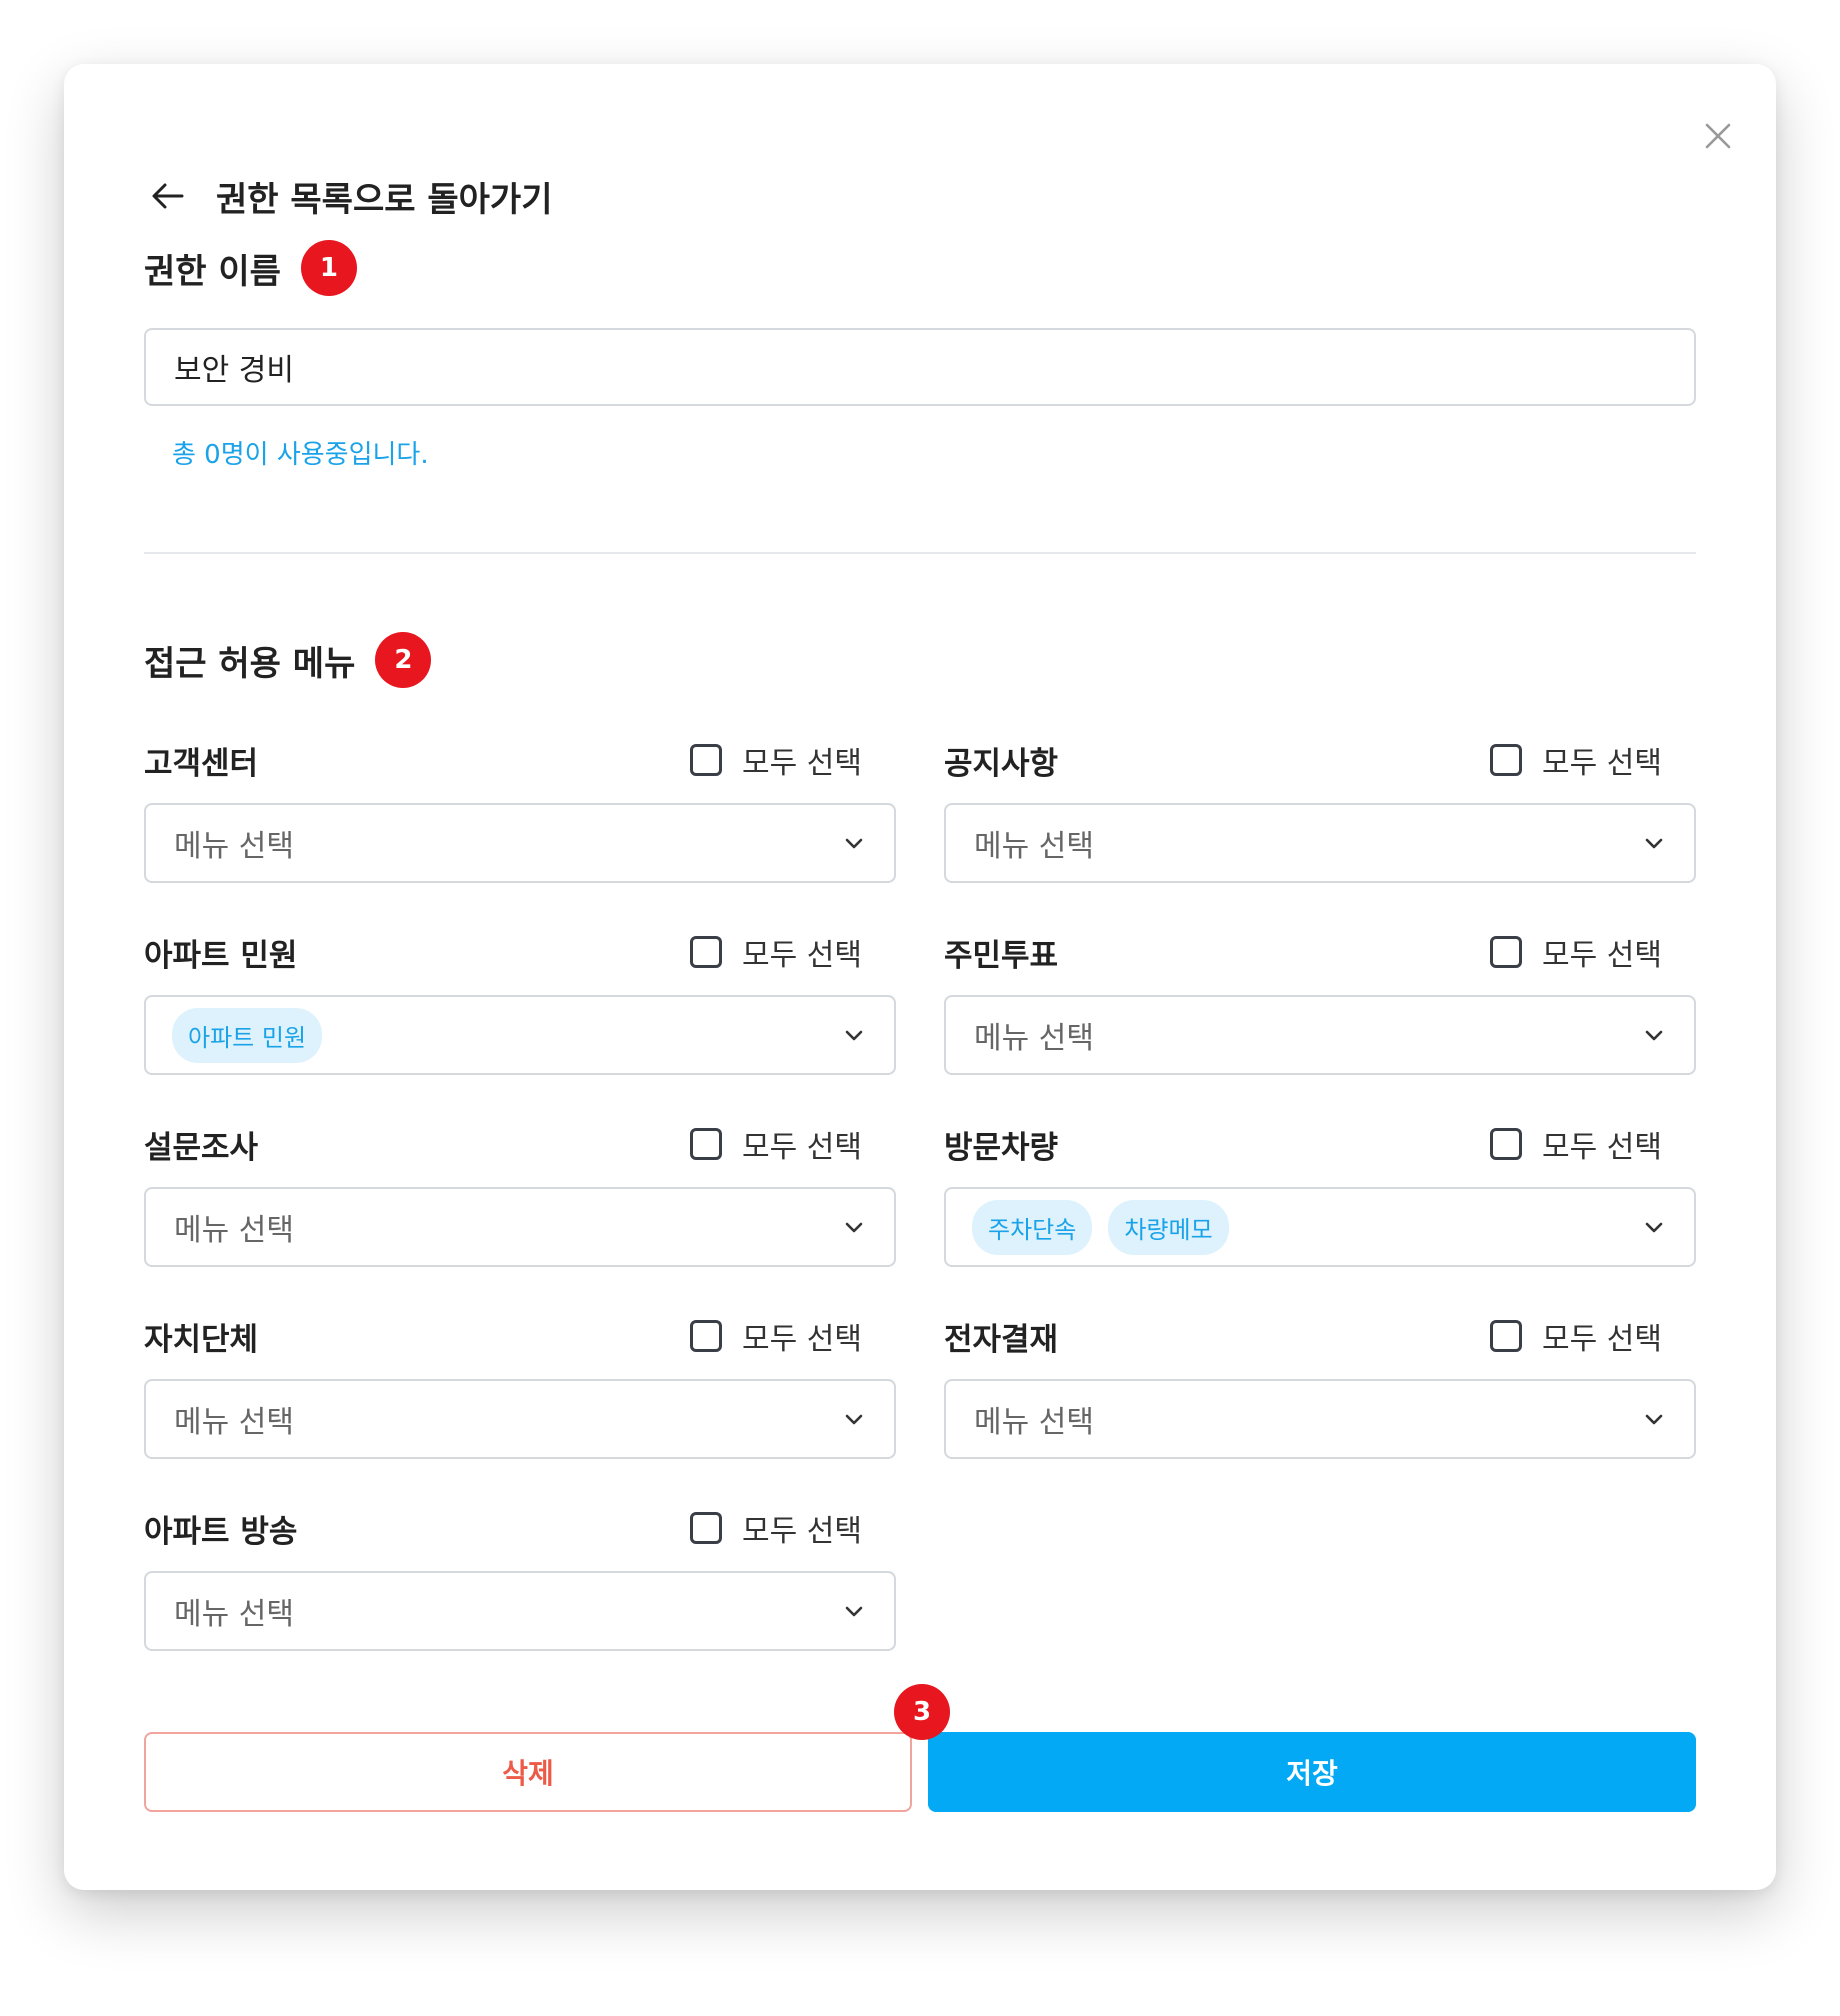  What do you see at coordinates (920, 367) in the screenshot?
I see `permission-name-input` at bounding box center [920, 367].